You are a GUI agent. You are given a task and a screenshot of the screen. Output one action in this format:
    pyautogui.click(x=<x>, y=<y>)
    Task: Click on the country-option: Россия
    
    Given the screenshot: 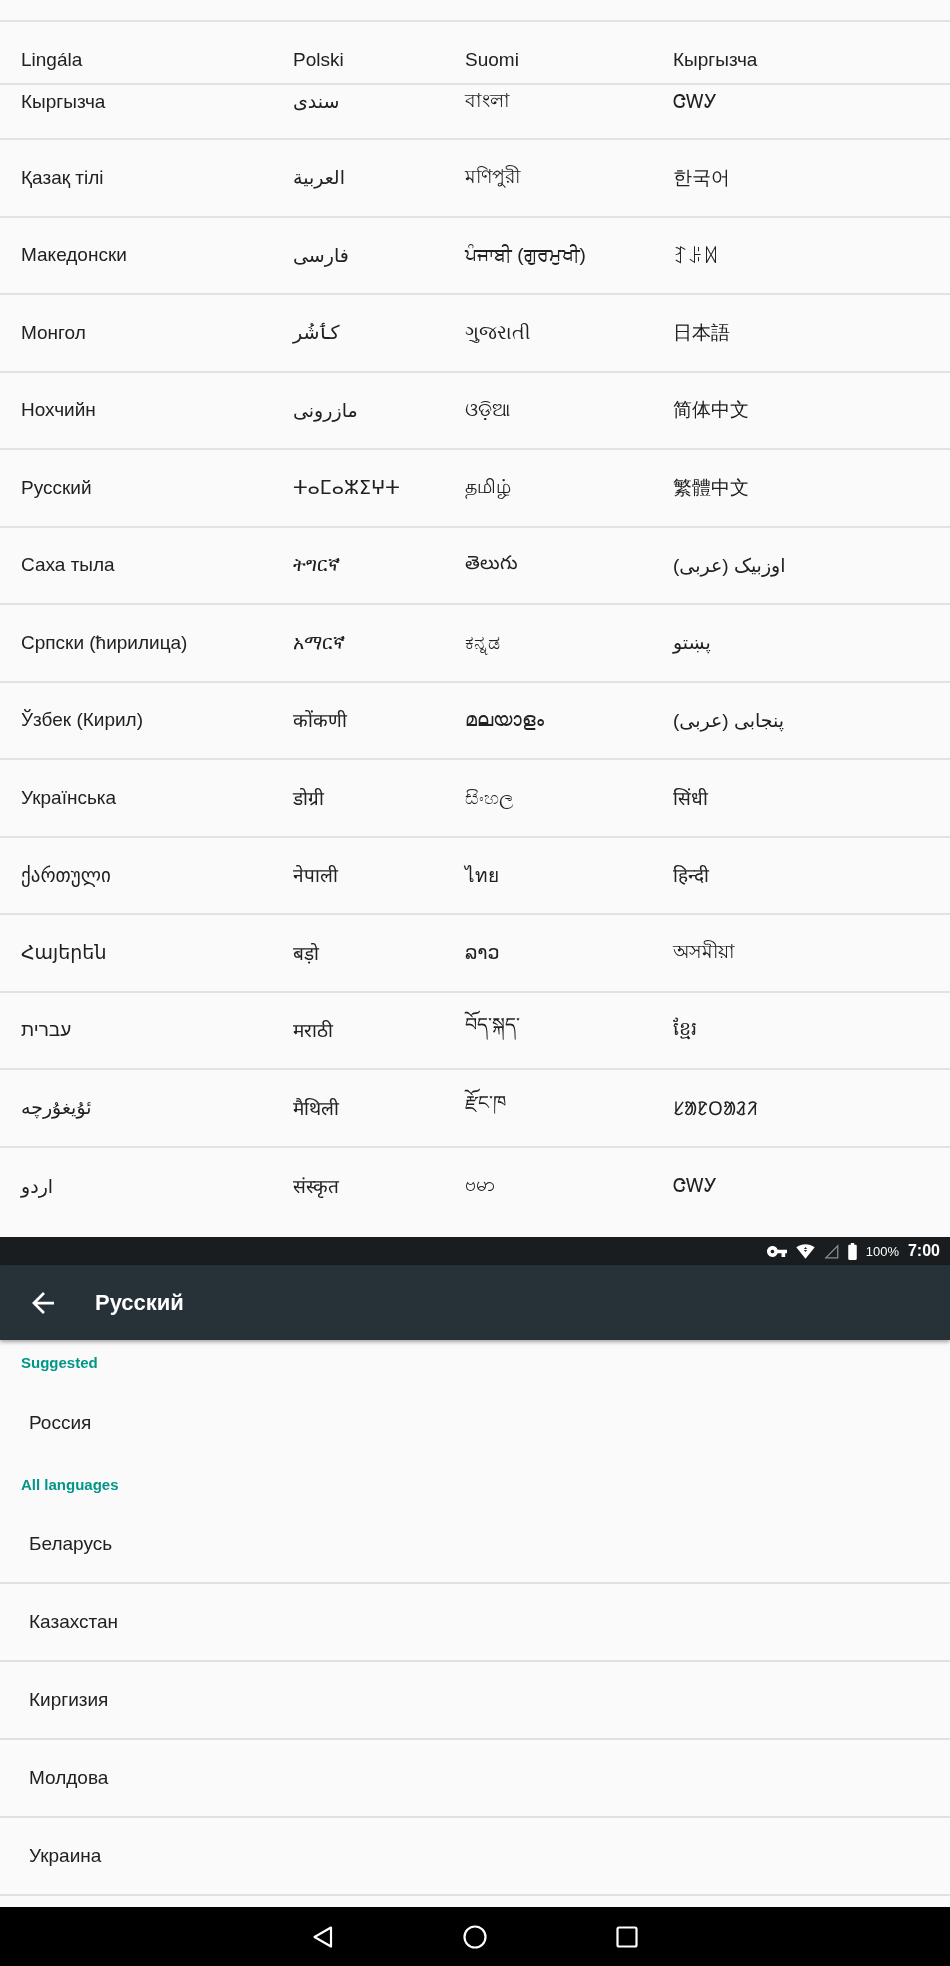 What is the action you would take?
    pyautogui.click(x=475, y=1423)
    